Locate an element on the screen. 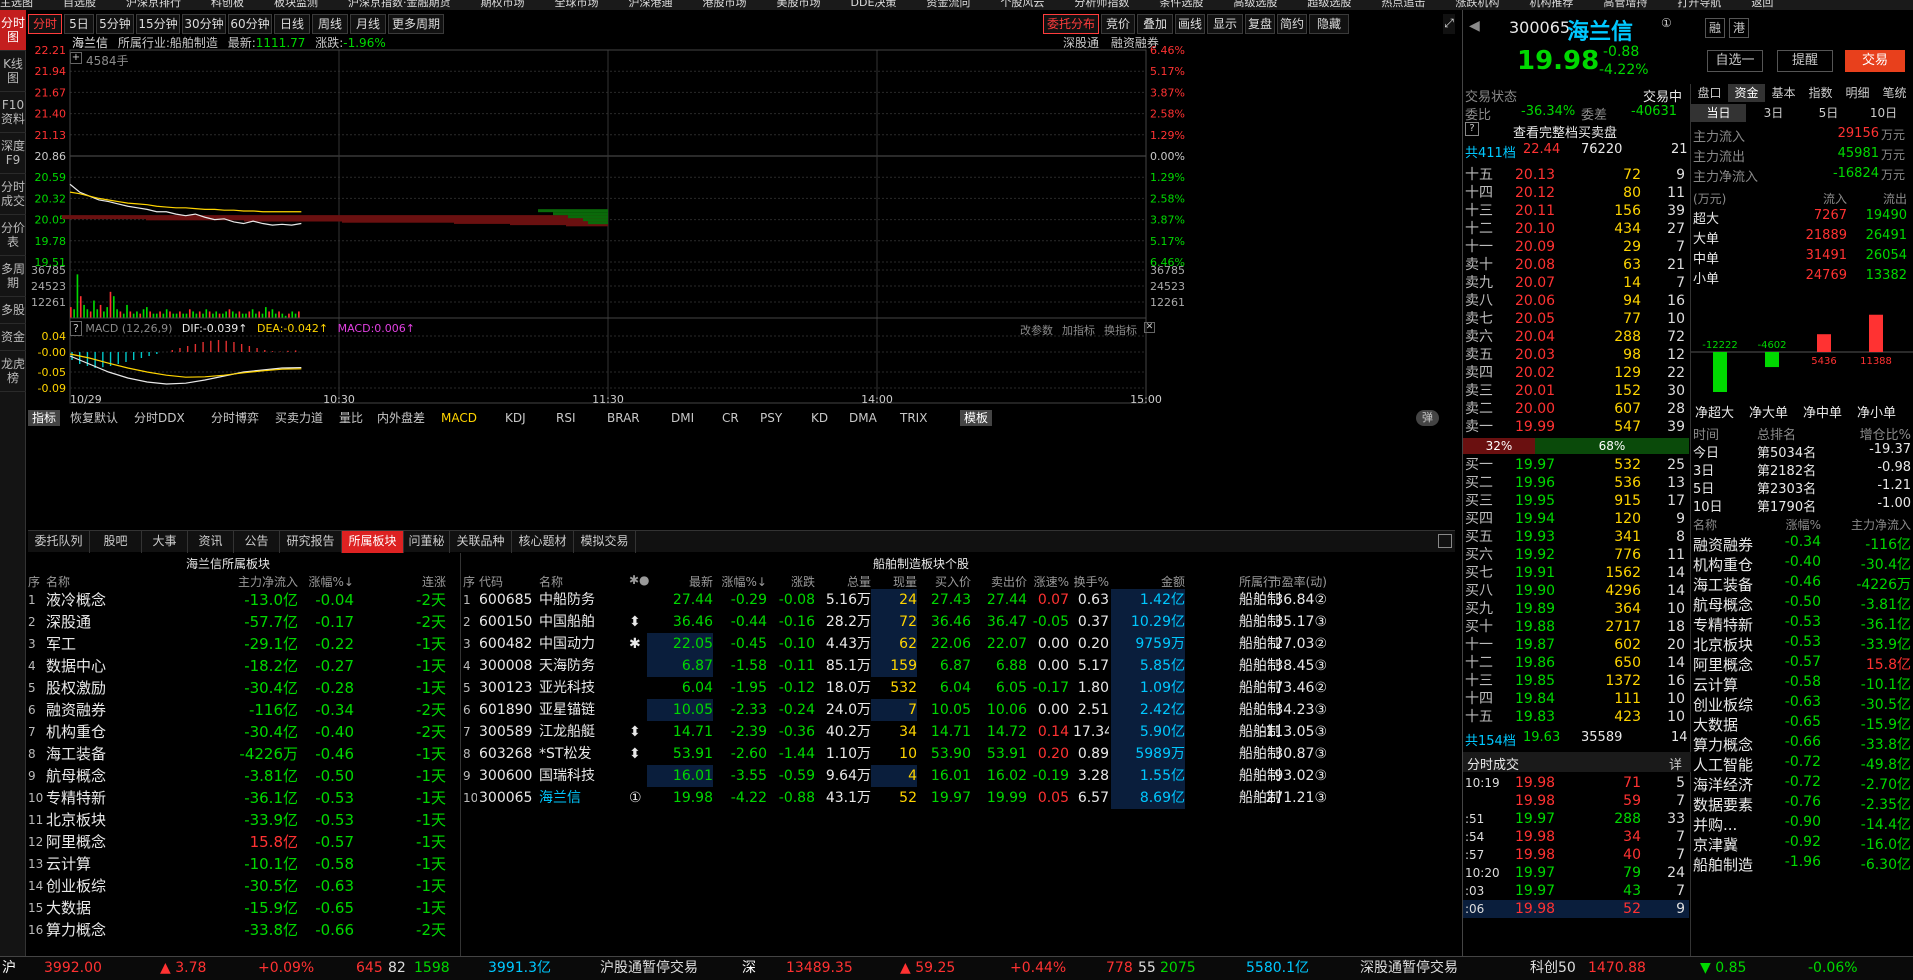  menu-item: 返回 is located at coordinates (1762, 4).